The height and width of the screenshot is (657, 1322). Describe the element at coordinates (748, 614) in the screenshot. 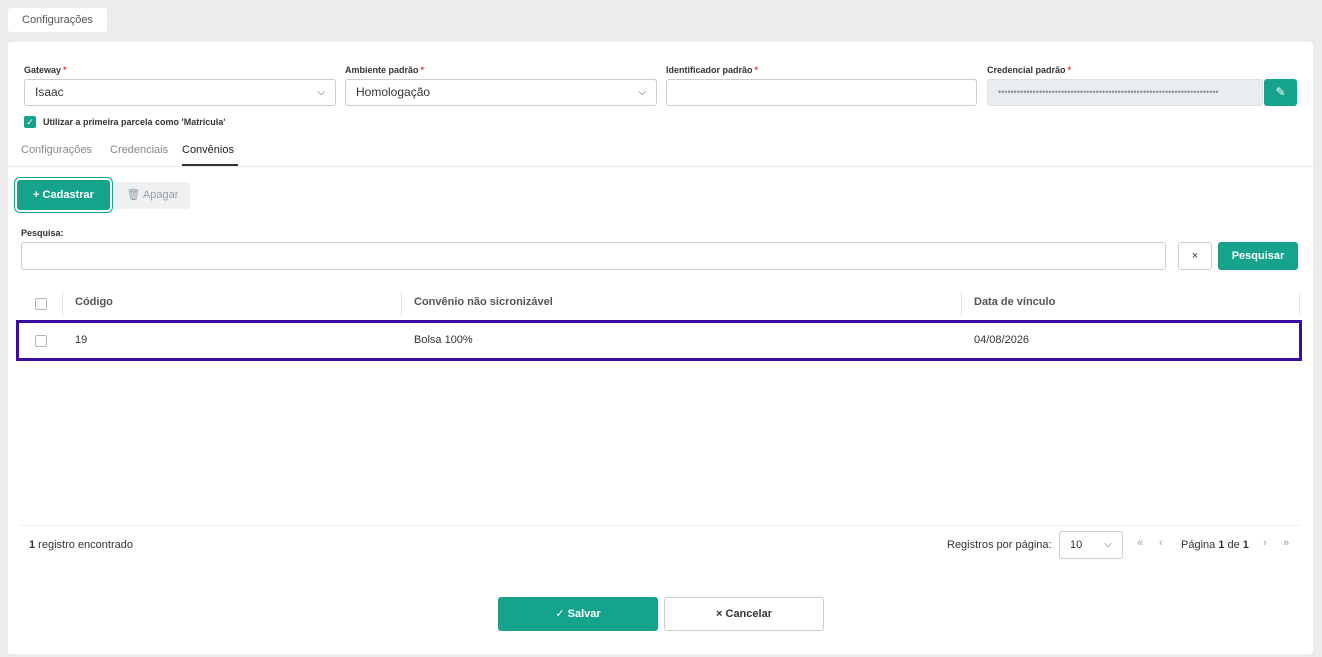

I see `cancel-label: Cancelar` at that location.